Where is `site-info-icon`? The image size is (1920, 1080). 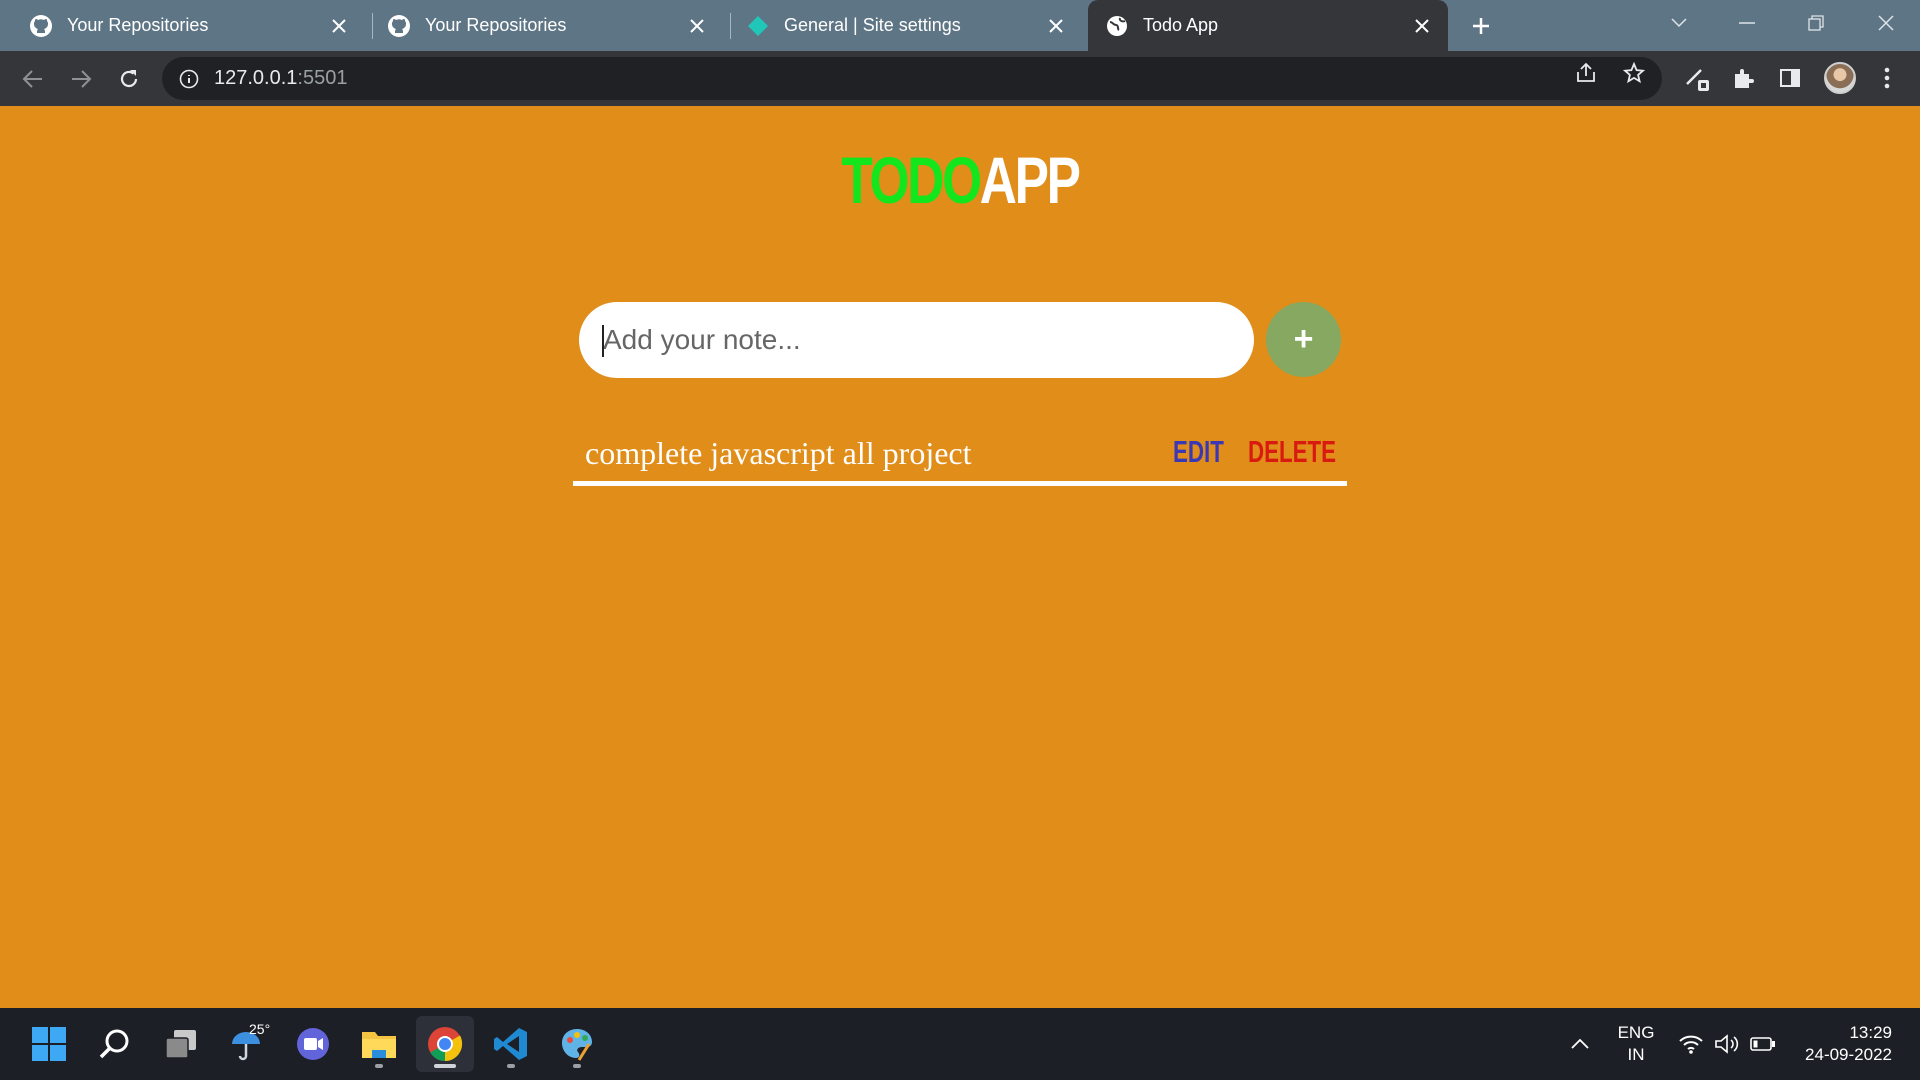 site-info-icon is located at coordinates (189, 79).